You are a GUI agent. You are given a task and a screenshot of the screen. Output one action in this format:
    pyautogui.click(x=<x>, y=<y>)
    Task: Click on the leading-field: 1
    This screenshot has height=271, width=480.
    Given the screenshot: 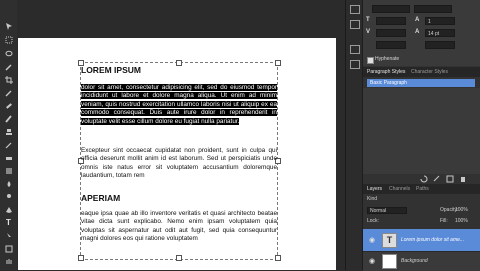 What is the action you would take?
    pyautogui.click(x=440, y=21)
    